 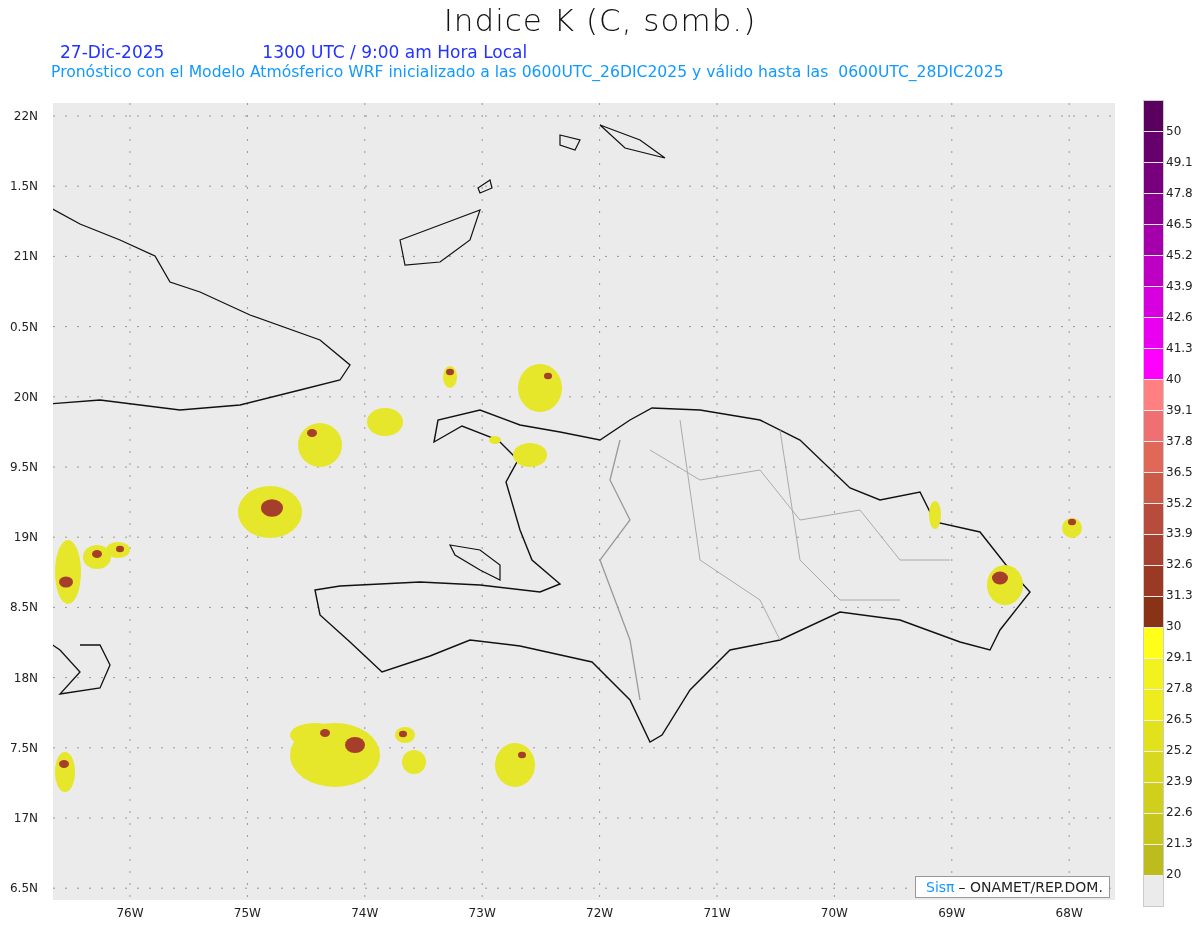 I want to click on scale-label: 31.3, so click(x=1179, y=595).